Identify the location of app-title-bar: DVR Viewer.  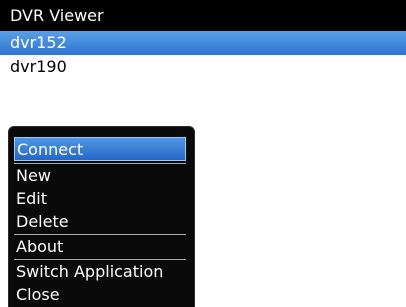
(203, 15).